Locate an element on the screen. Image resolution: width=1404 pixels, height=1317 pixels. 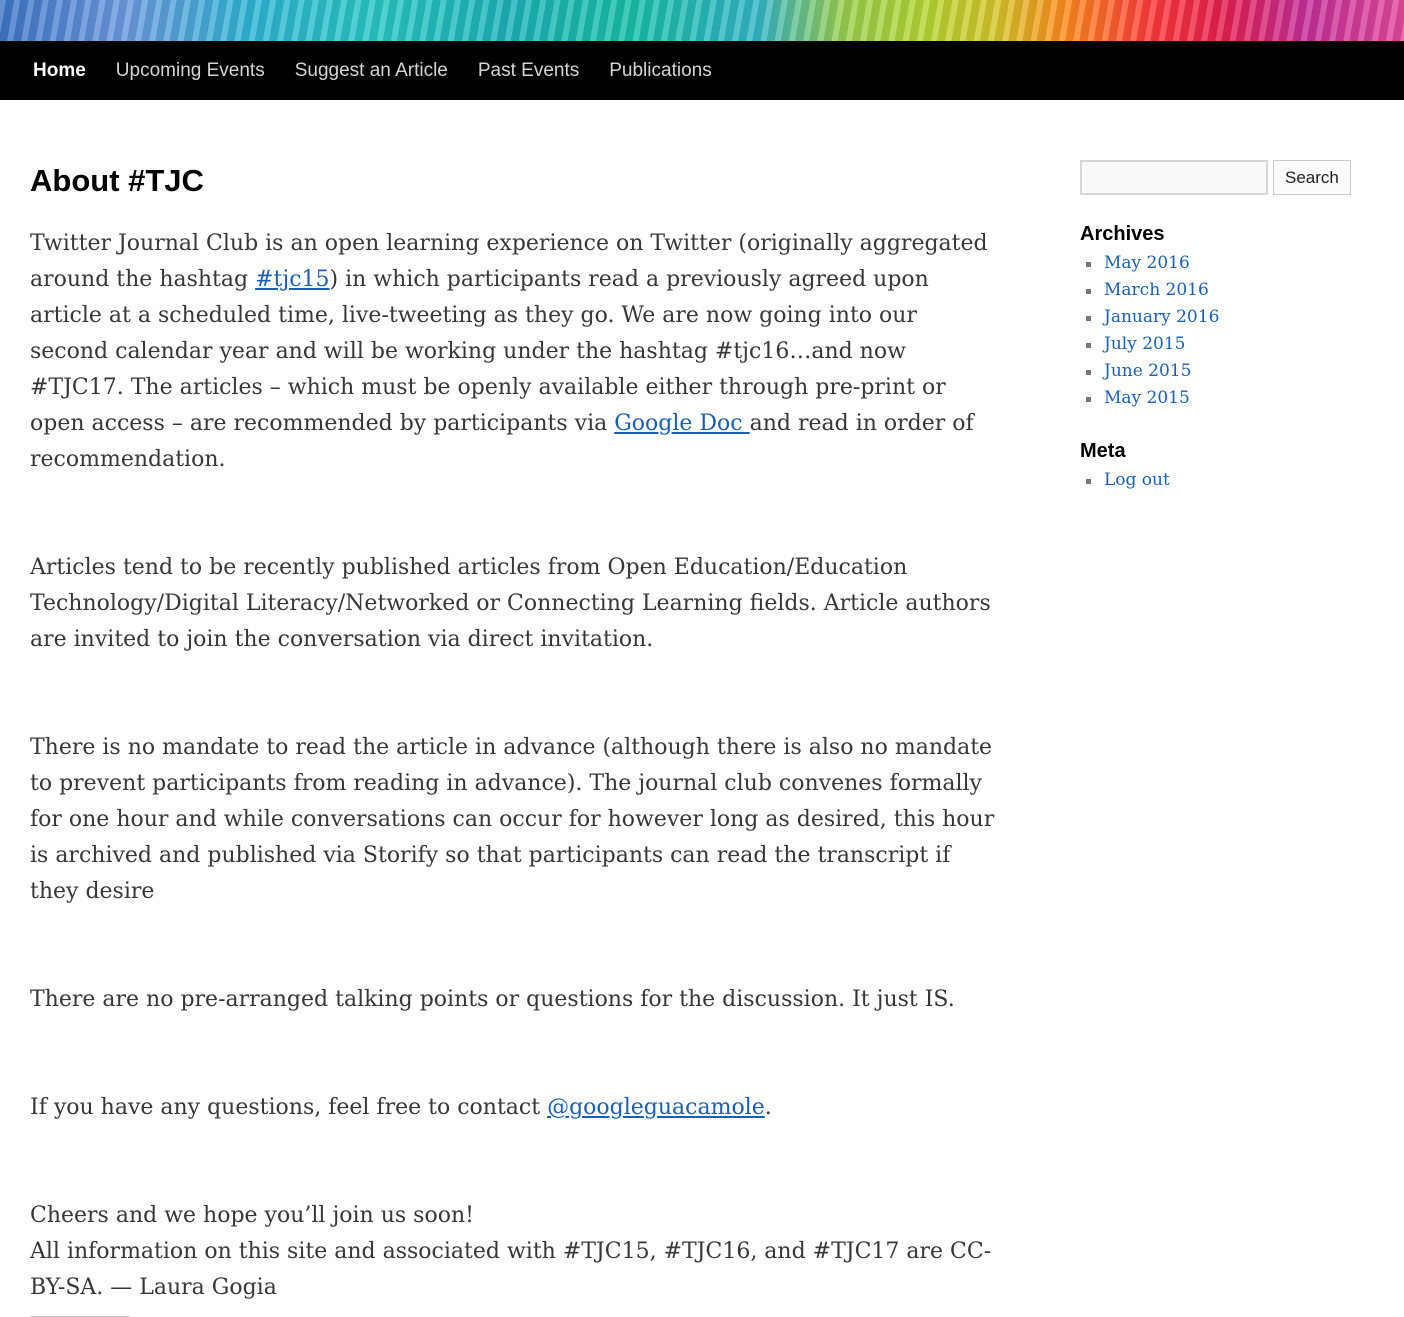
search-input is located at coordinates (1174, 177).